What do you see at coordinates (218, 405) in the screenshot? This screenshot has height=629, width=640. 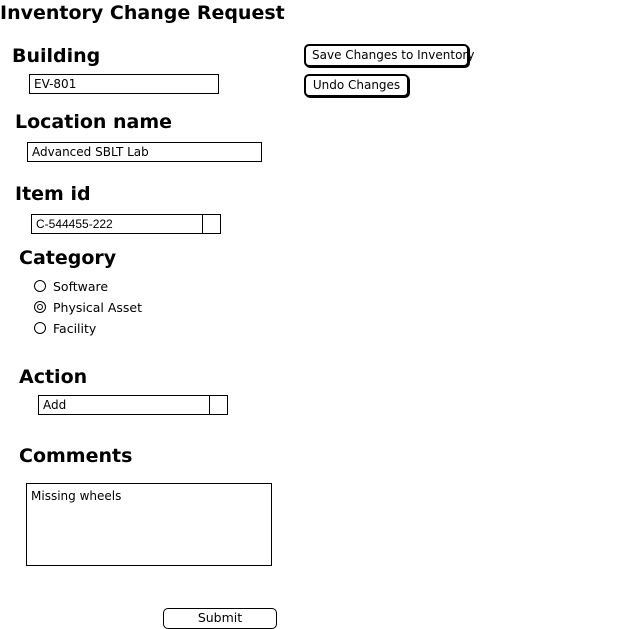 I see `action-dropdown-button` at bounding box center [218, 405].